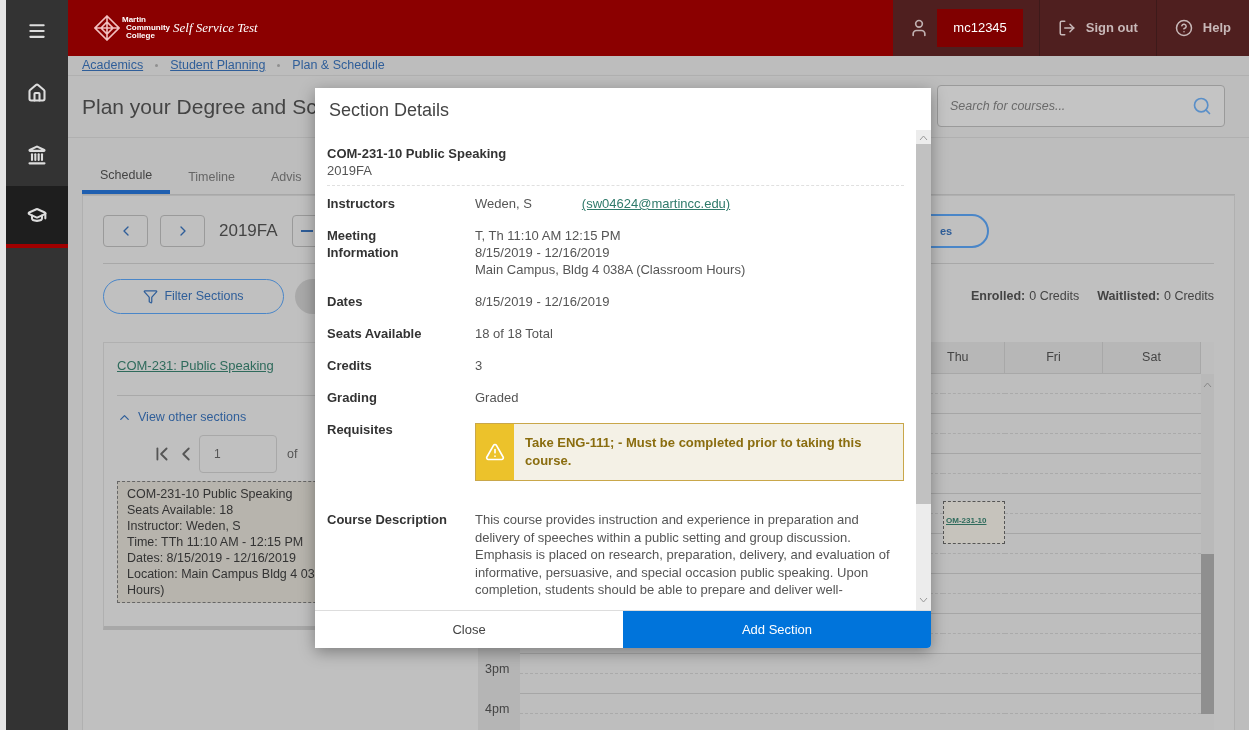  What do you see at coordinates (180, 510) in the screenshot?
I see `section-detail: Seats Available: 18` at bounding box center [180, 510].